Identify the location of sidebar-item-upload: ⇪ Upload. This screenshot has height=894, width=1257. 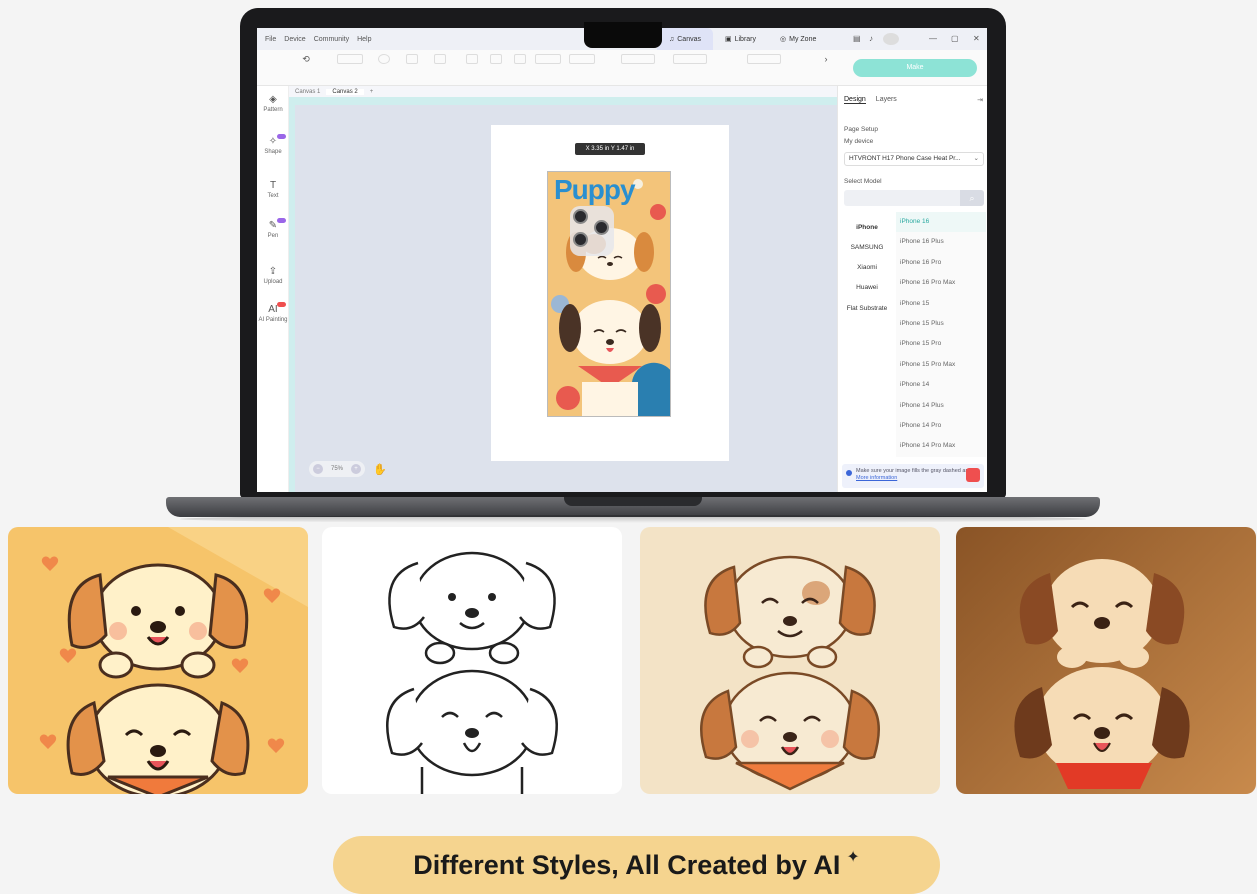
(273, 275).